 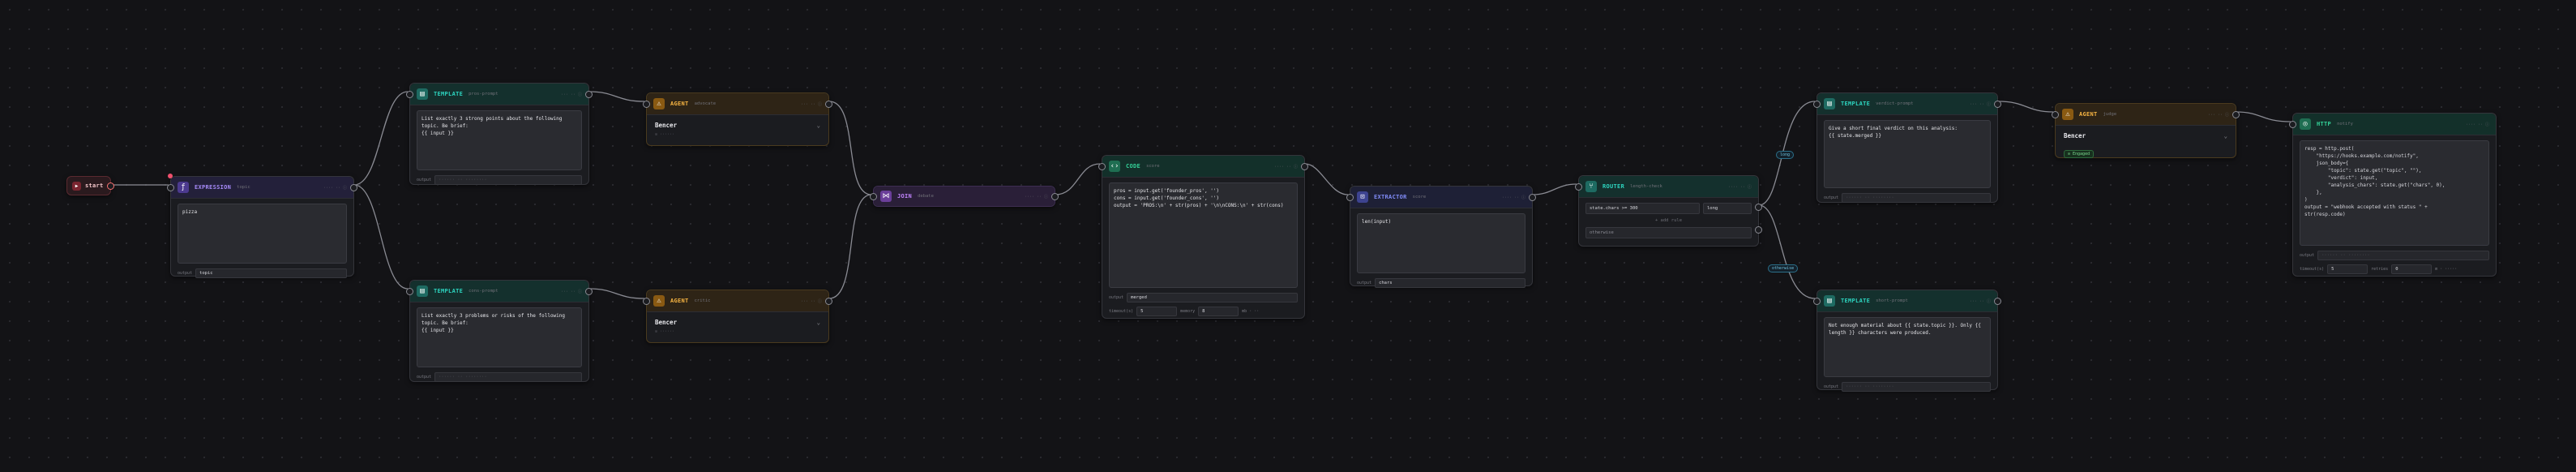 What do you see at coordinates (2394, 124) in the screenshot?
I see `http-header: ◎ HTTP notify ···· ·· ⓘ` at bounding box center [2394, 124].